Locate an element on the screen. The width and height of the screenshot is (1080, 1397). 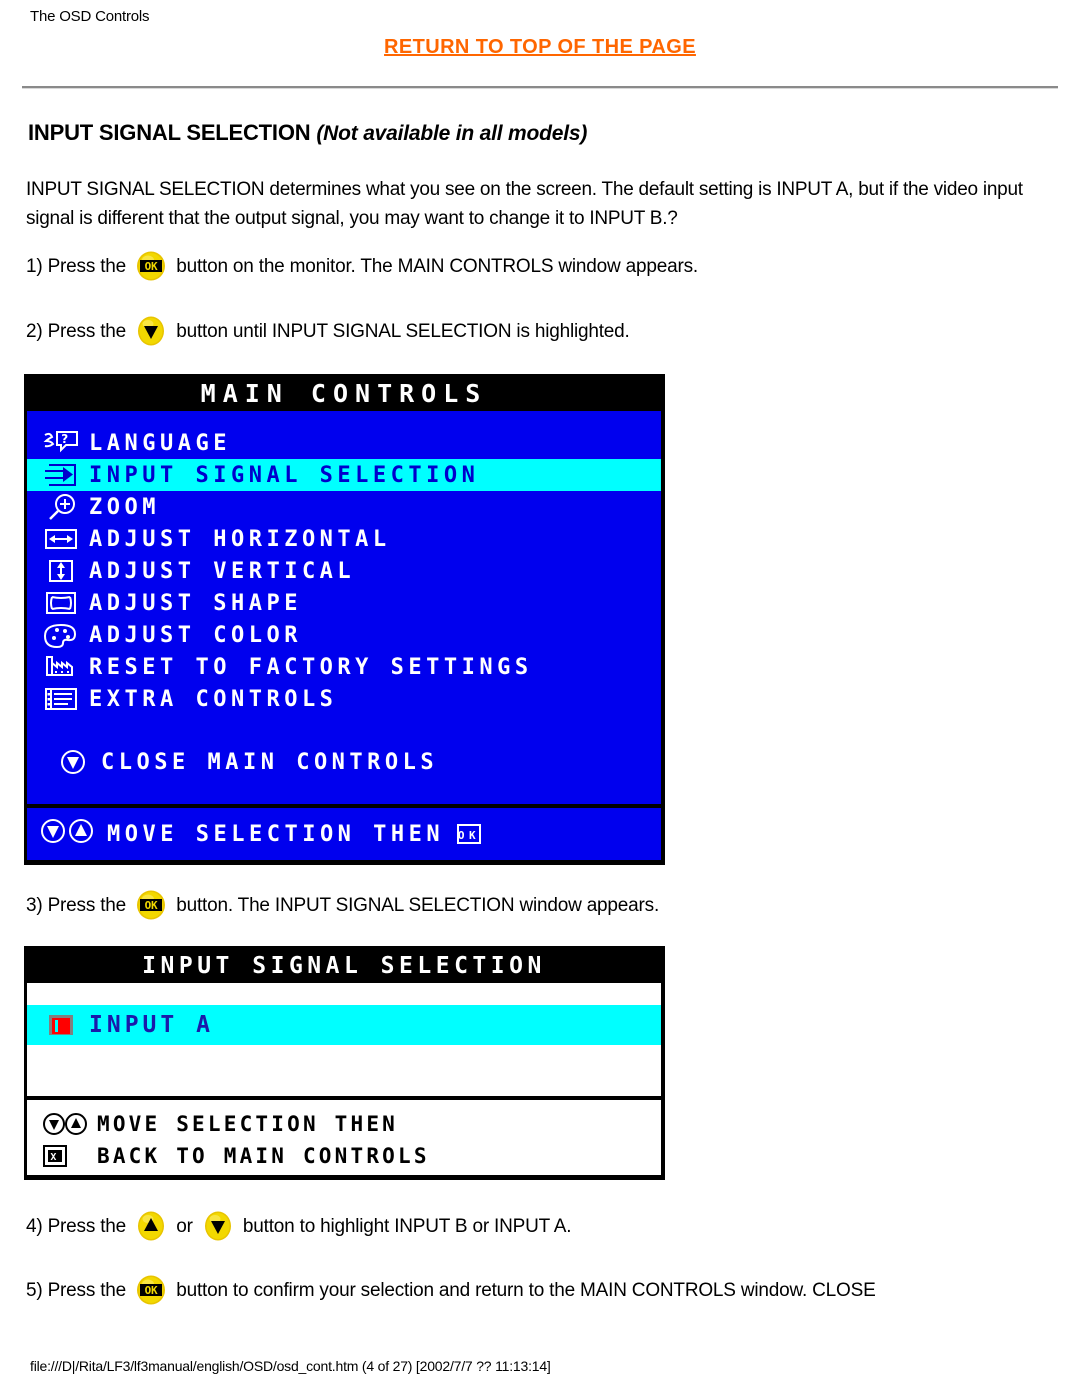
osd-item-label: ZOOM is located at coordinates (124, 507).